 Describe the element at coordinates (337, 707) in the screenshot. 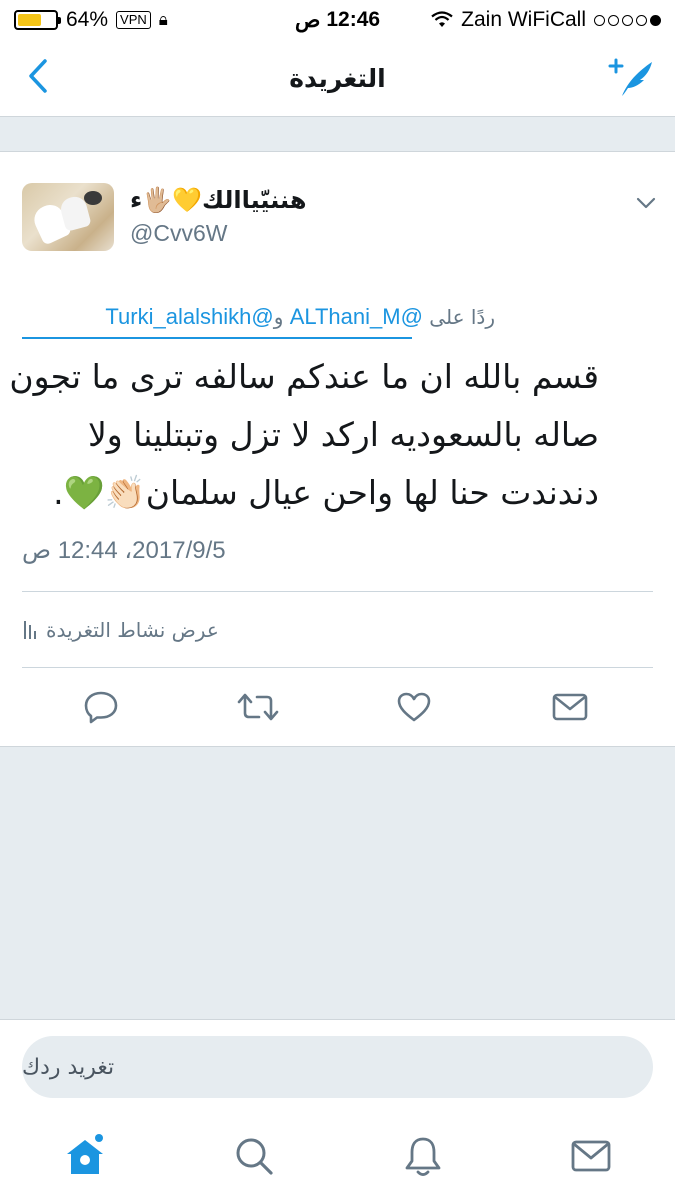

I see `tweet-actions` at that location.